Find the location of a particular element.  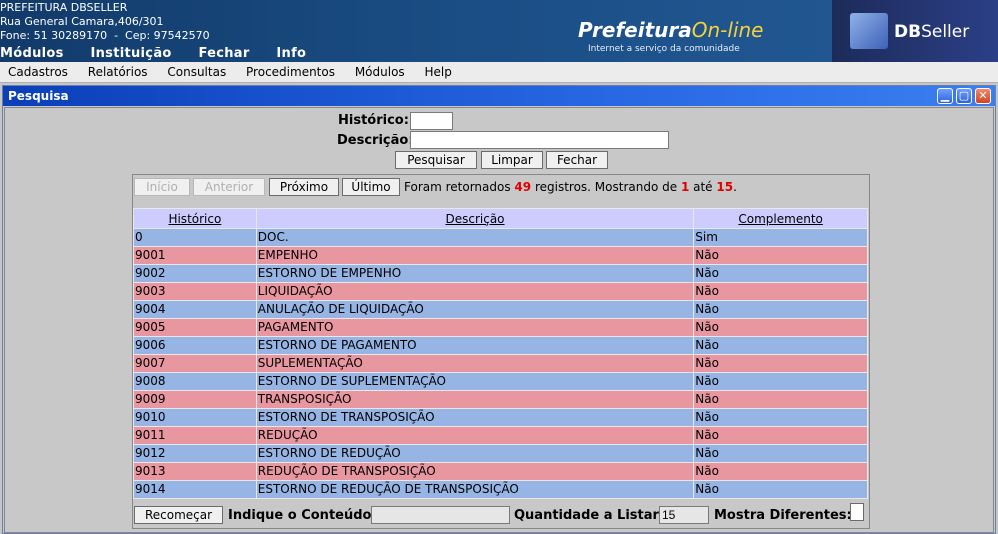

dbseller-logo: DBSeller is located at coordinates (915, 31).